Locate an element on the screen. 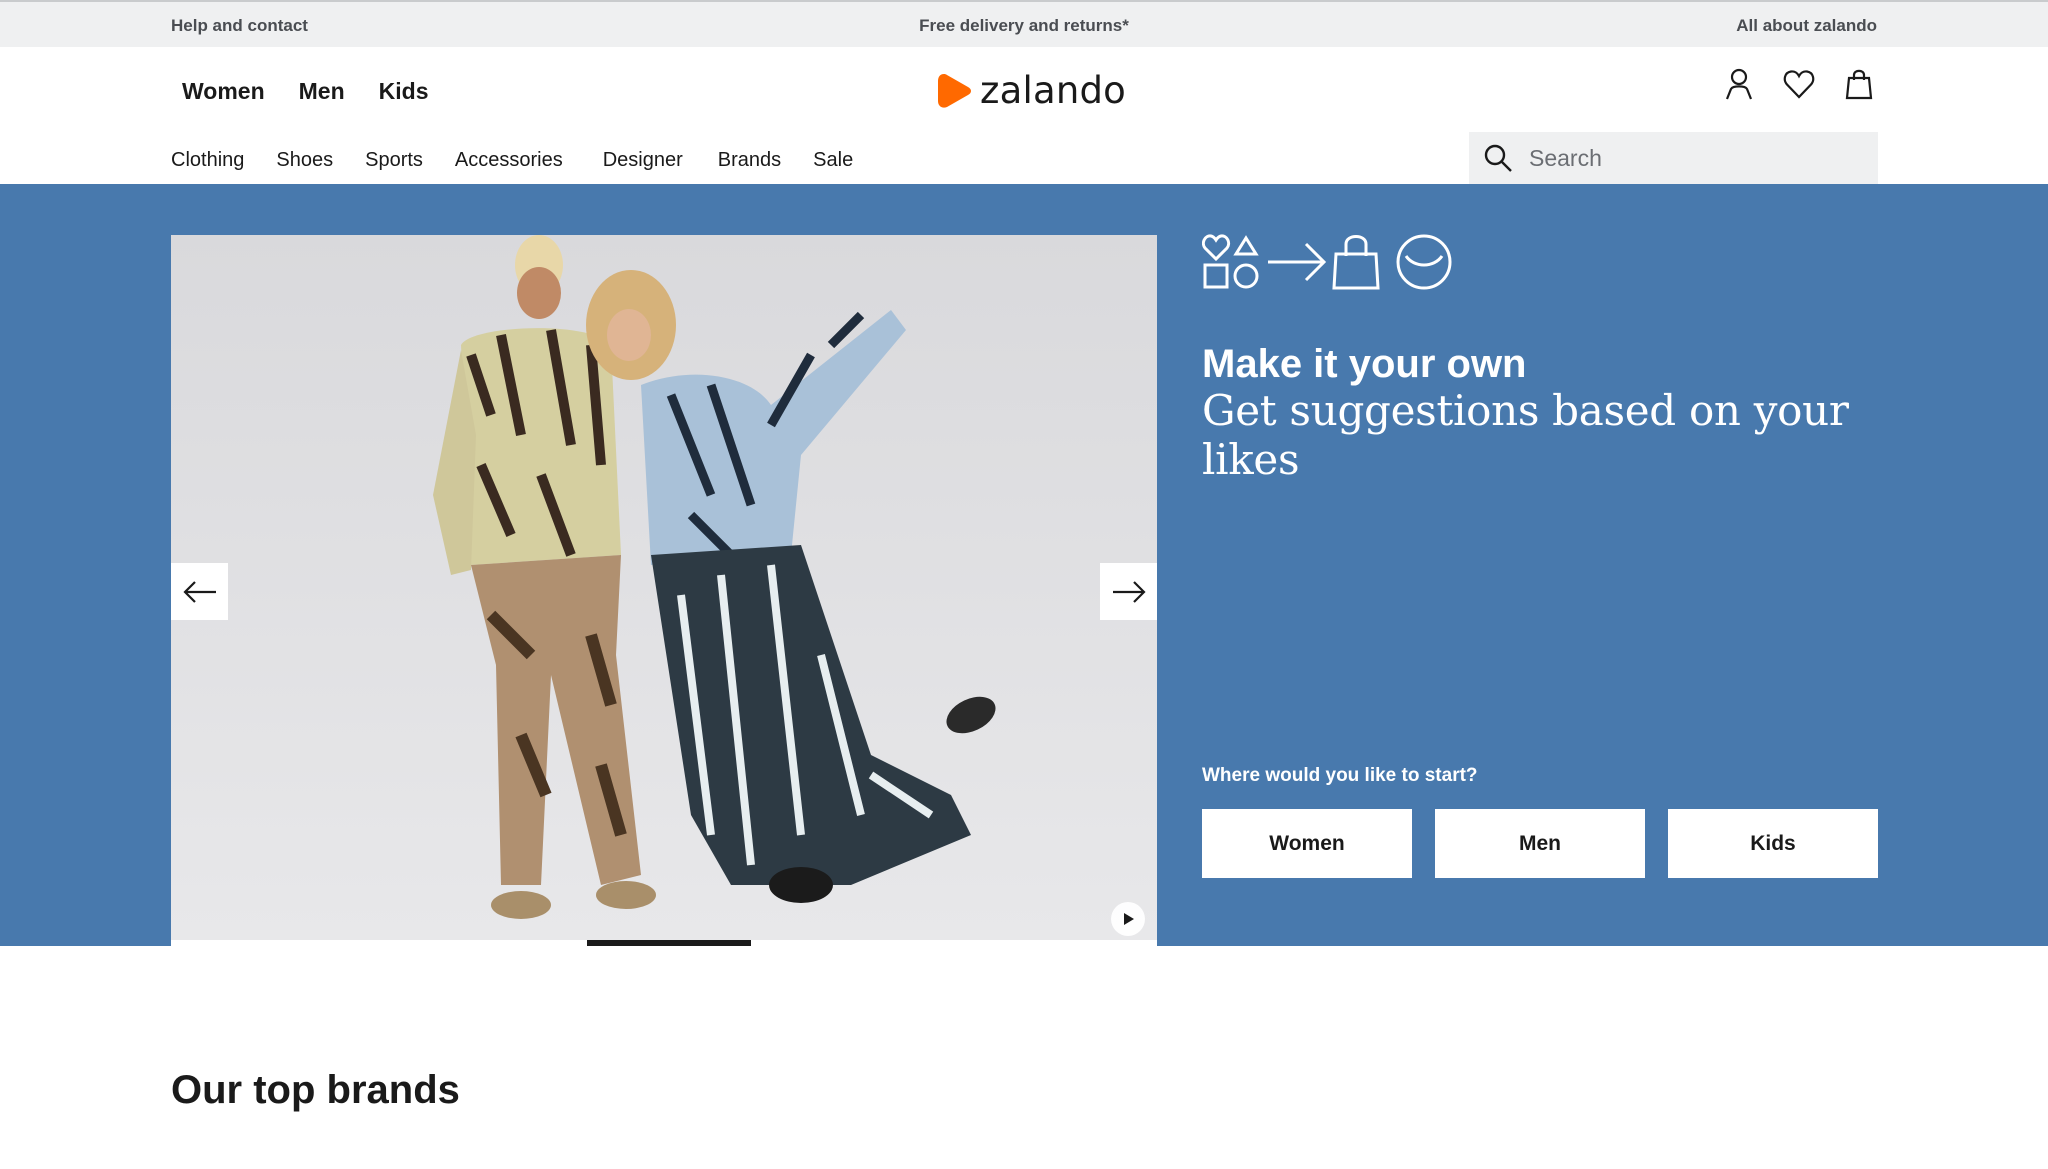 Image resolution: width=2048 pixels, height=1169 pixels. start-choices: Women Men Kids is located at coordinates (1540, 843).